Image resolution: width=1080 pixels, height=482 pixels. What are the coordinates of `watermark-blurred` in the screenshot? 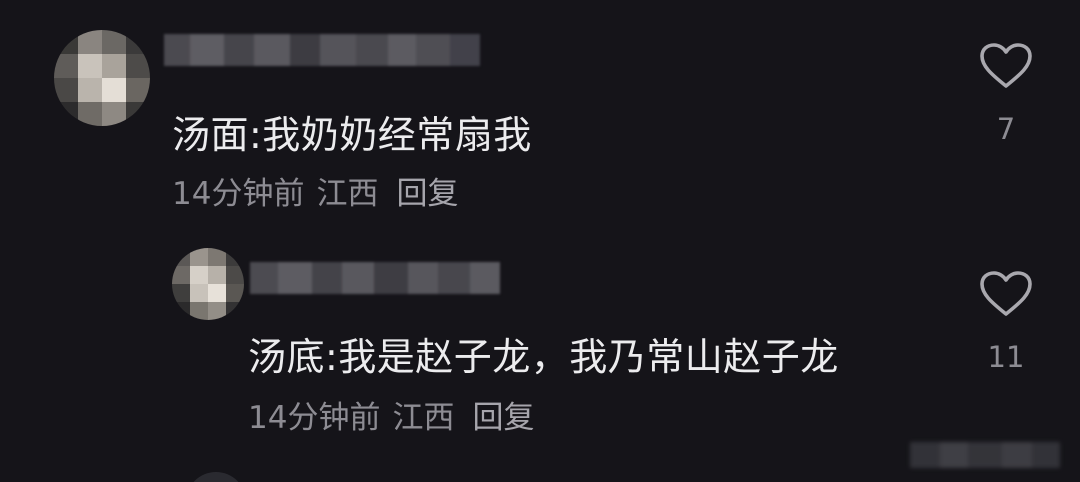 It's located at (985, 455).